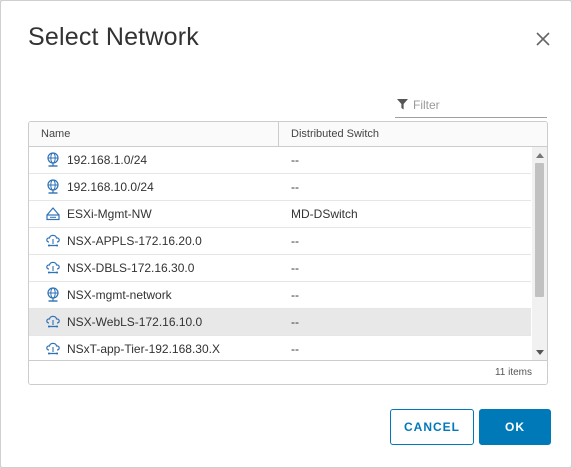  What do you see at coordinates (107, 160) in the screenshot?
I see `network-name: 192.168.1.0/24` at bounding box center [107, 160].